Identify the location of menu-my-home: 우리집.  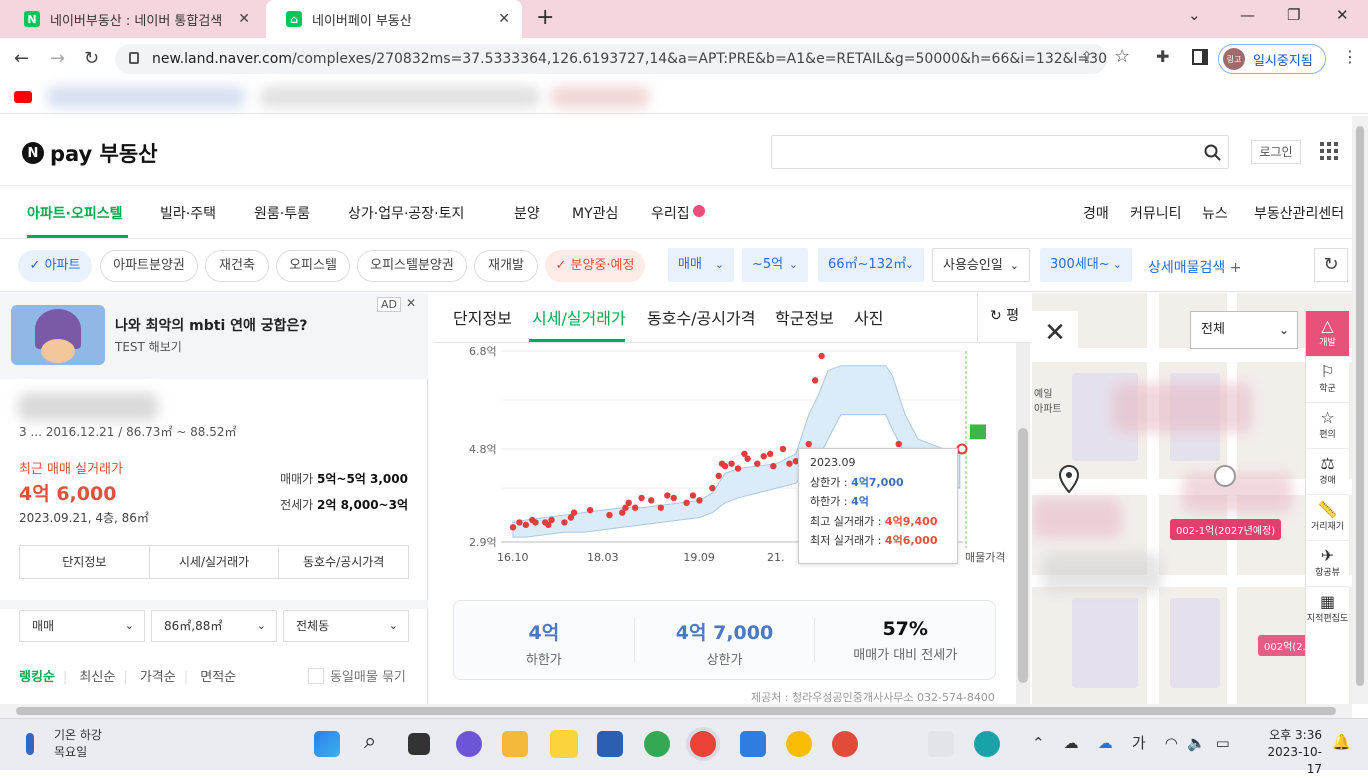
(678, 213).